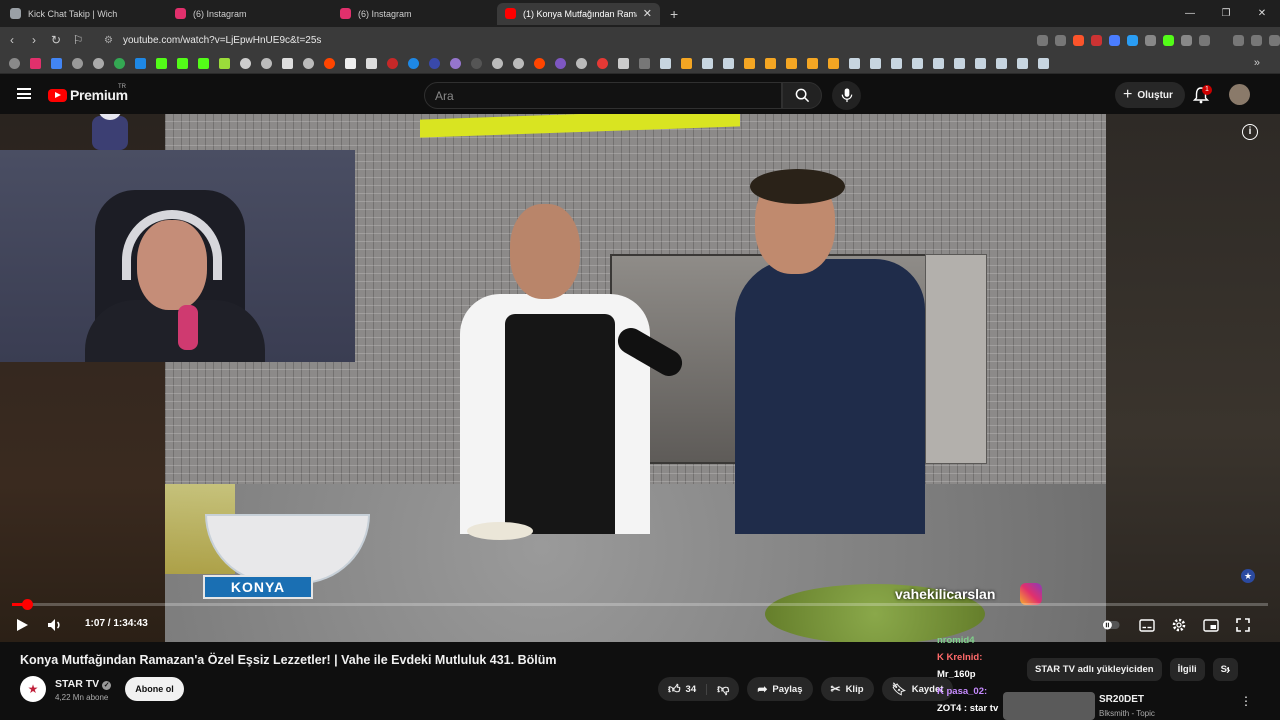 The height and width of the screenshot is (720, 1280). I want to click on back-icon: ‹, so click(12, 40).